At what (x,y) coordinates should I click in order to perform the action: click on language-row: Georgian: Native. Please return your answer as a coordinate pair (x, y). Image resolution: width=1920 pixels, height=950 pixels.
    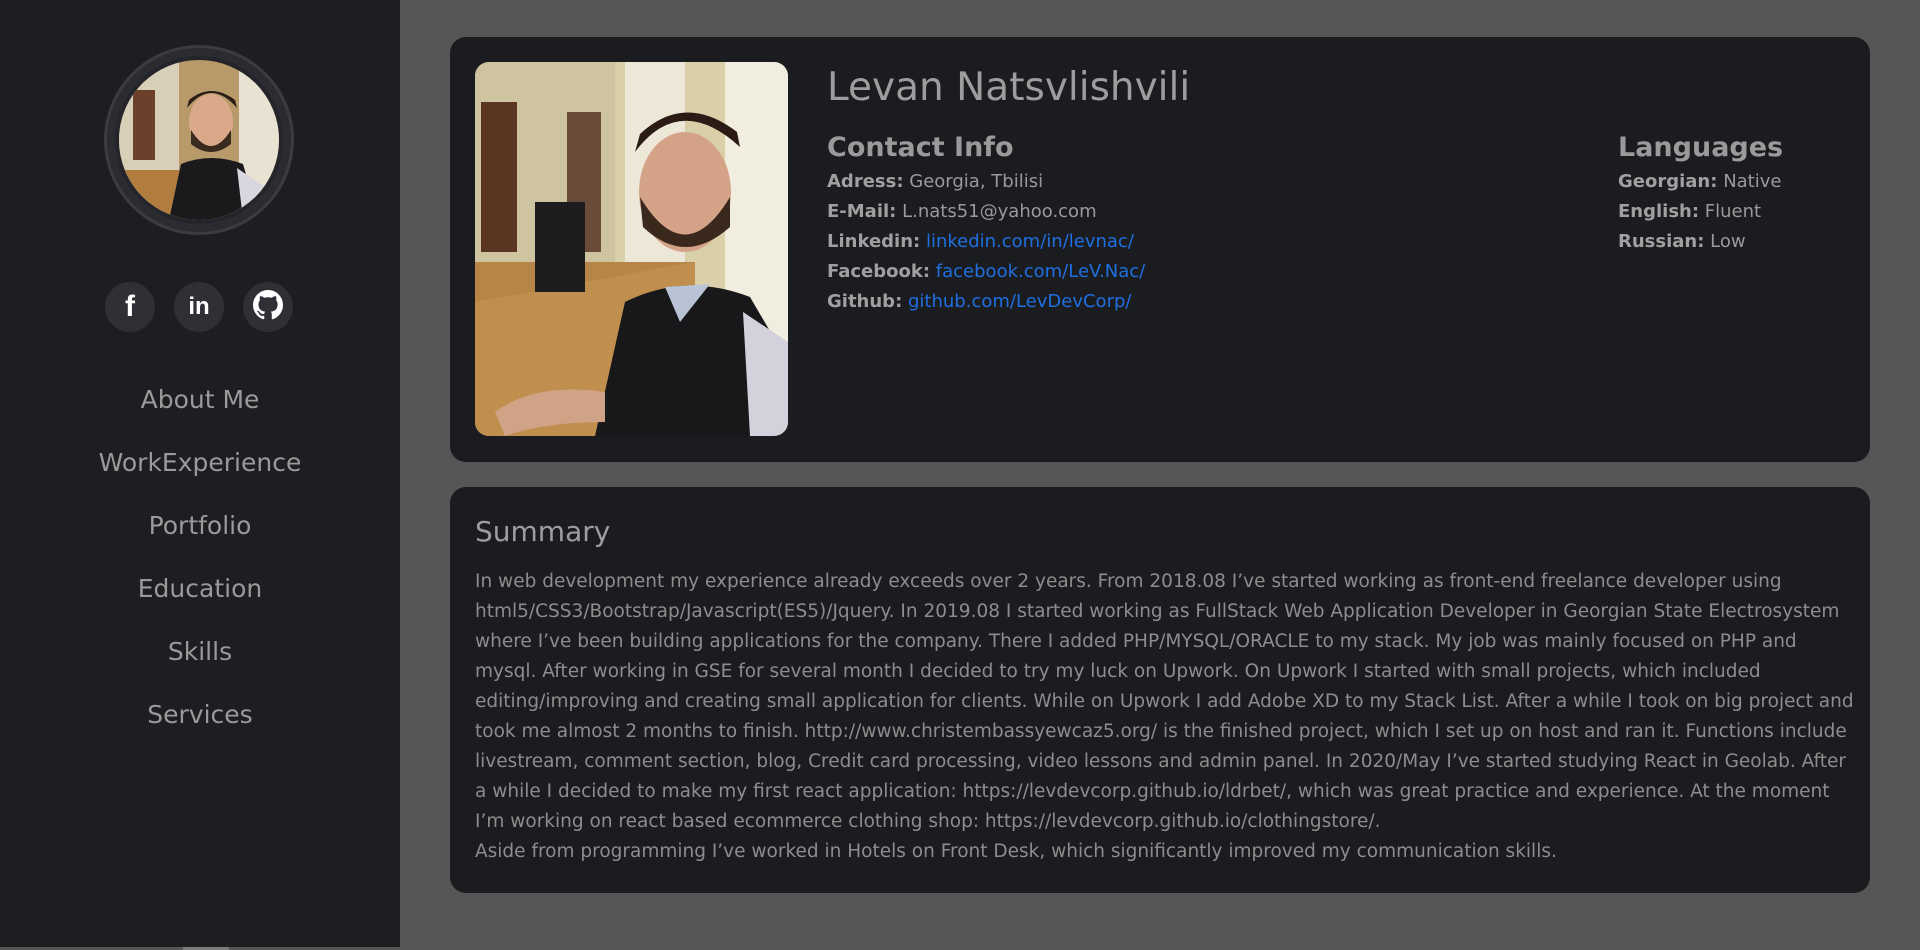
    Looking at the image, I should click on (1700, 182).